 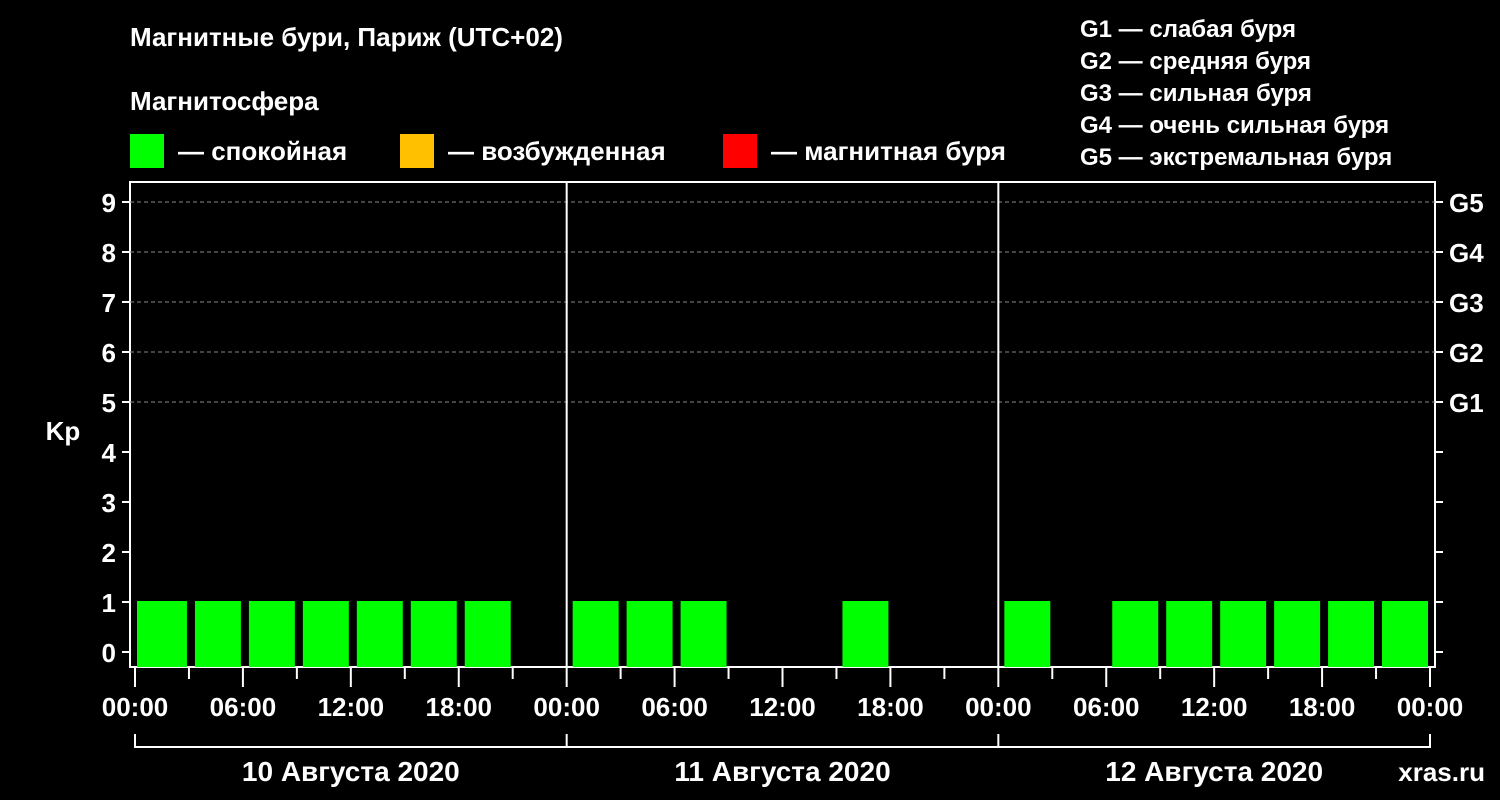 What do you see at coordinates (109, 653) in the screenshot?
I see `y-tick-label: 0` at bounding box center [109, 653].